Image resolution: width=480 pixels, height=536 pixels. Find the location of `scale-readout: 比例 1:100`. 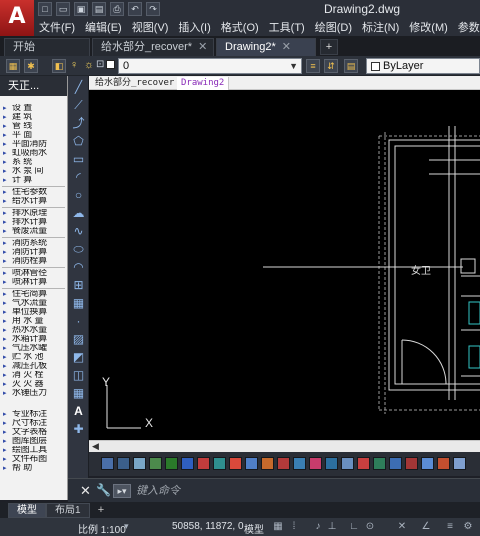

scale-readout: 比例 1:100 is located at coordinates (102, 528).